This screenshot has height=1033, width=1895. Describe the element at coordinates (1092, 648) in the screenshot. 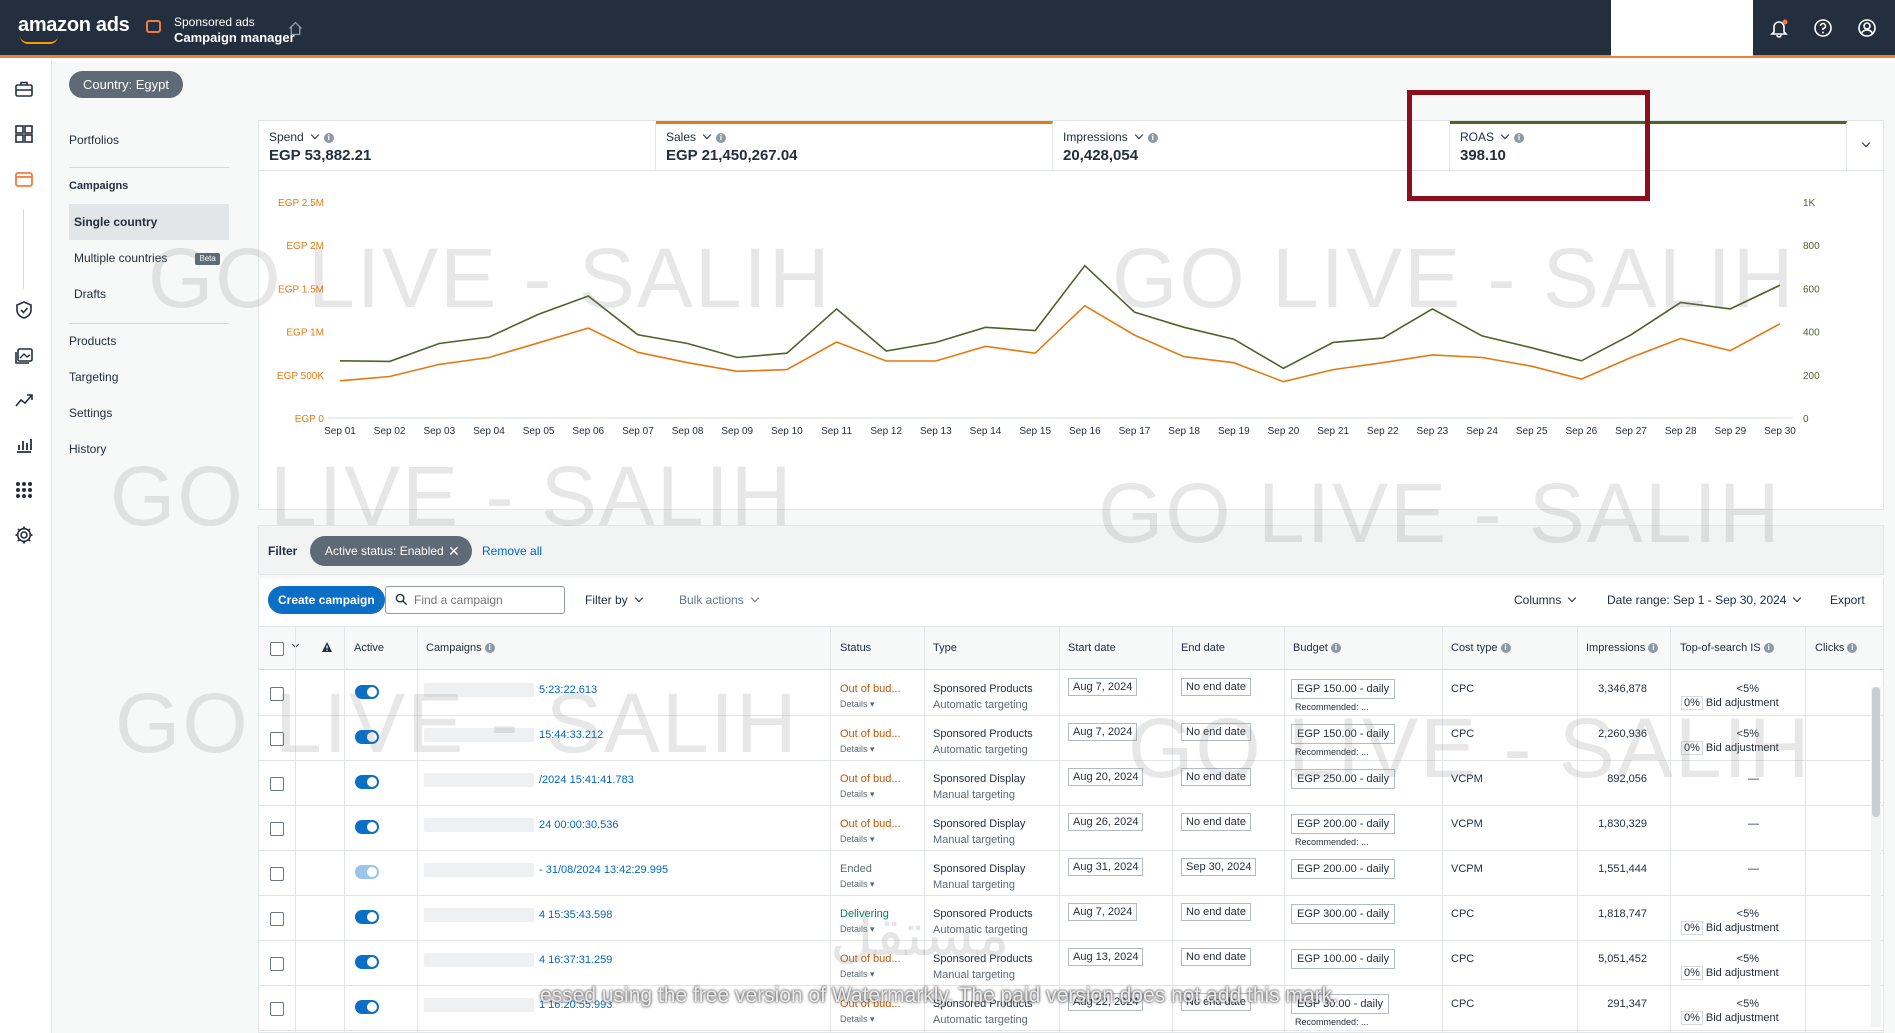

I see `column-header-start-date: Start date` at that location.